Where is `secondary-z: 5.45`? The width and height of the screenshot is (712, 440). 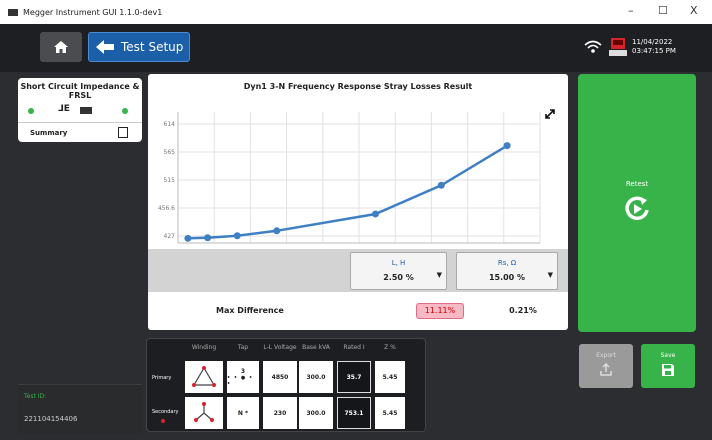
secondary-z: 5.45 is located at coordinates (390, 413).